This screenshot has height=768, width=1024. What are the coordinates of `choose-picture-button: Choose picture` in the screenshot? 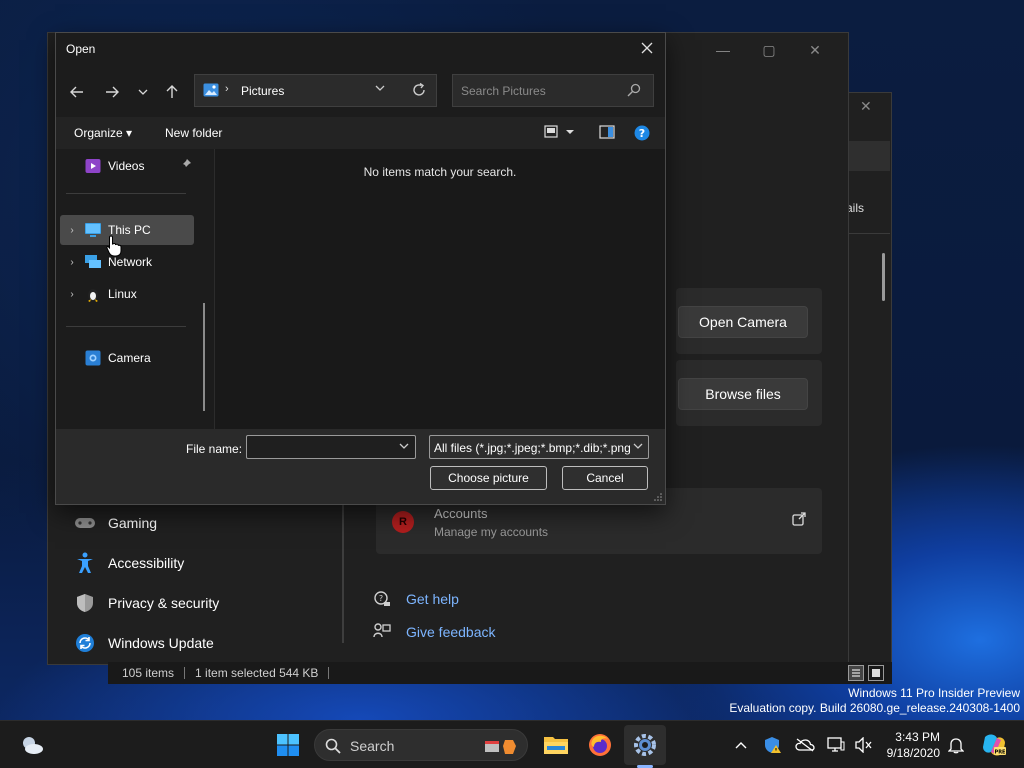 It's located at (488, 478).